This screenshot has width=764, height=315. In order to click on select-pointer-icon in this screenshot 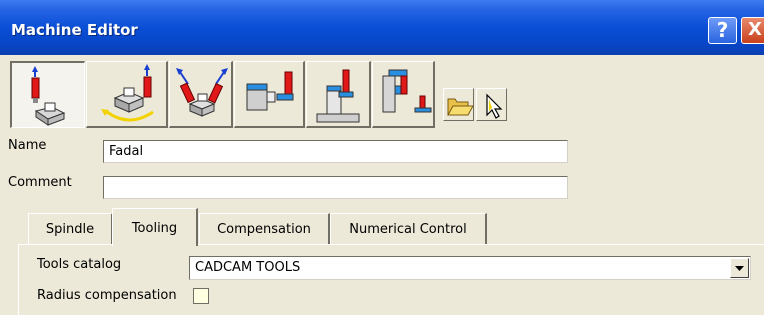, I will do `click(494, 106)`.